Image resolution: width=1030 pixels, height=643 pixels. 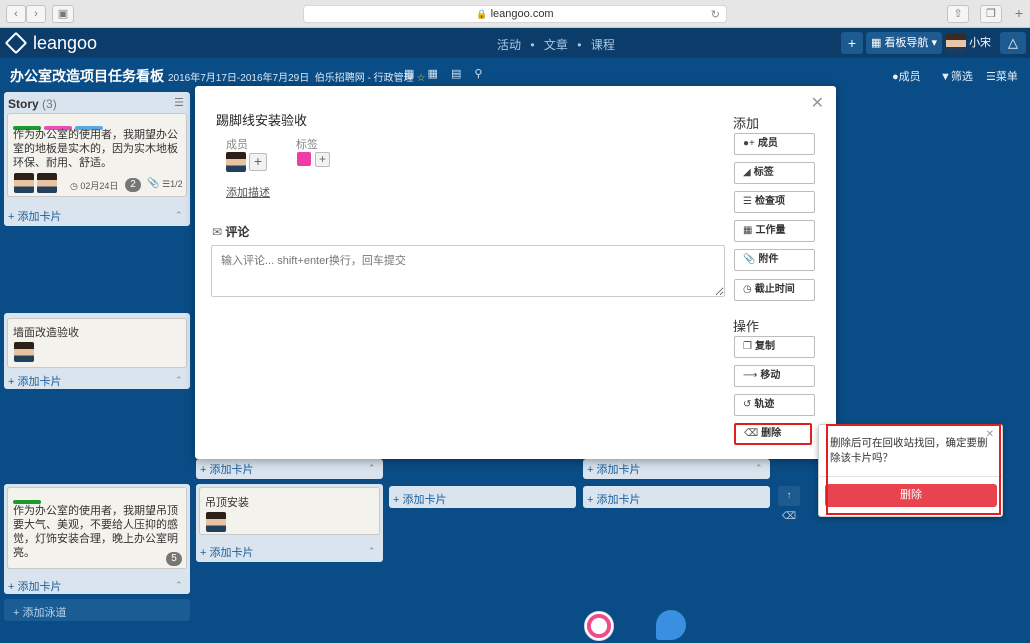 I want to click on comment-input, so click(x=468, y=271).